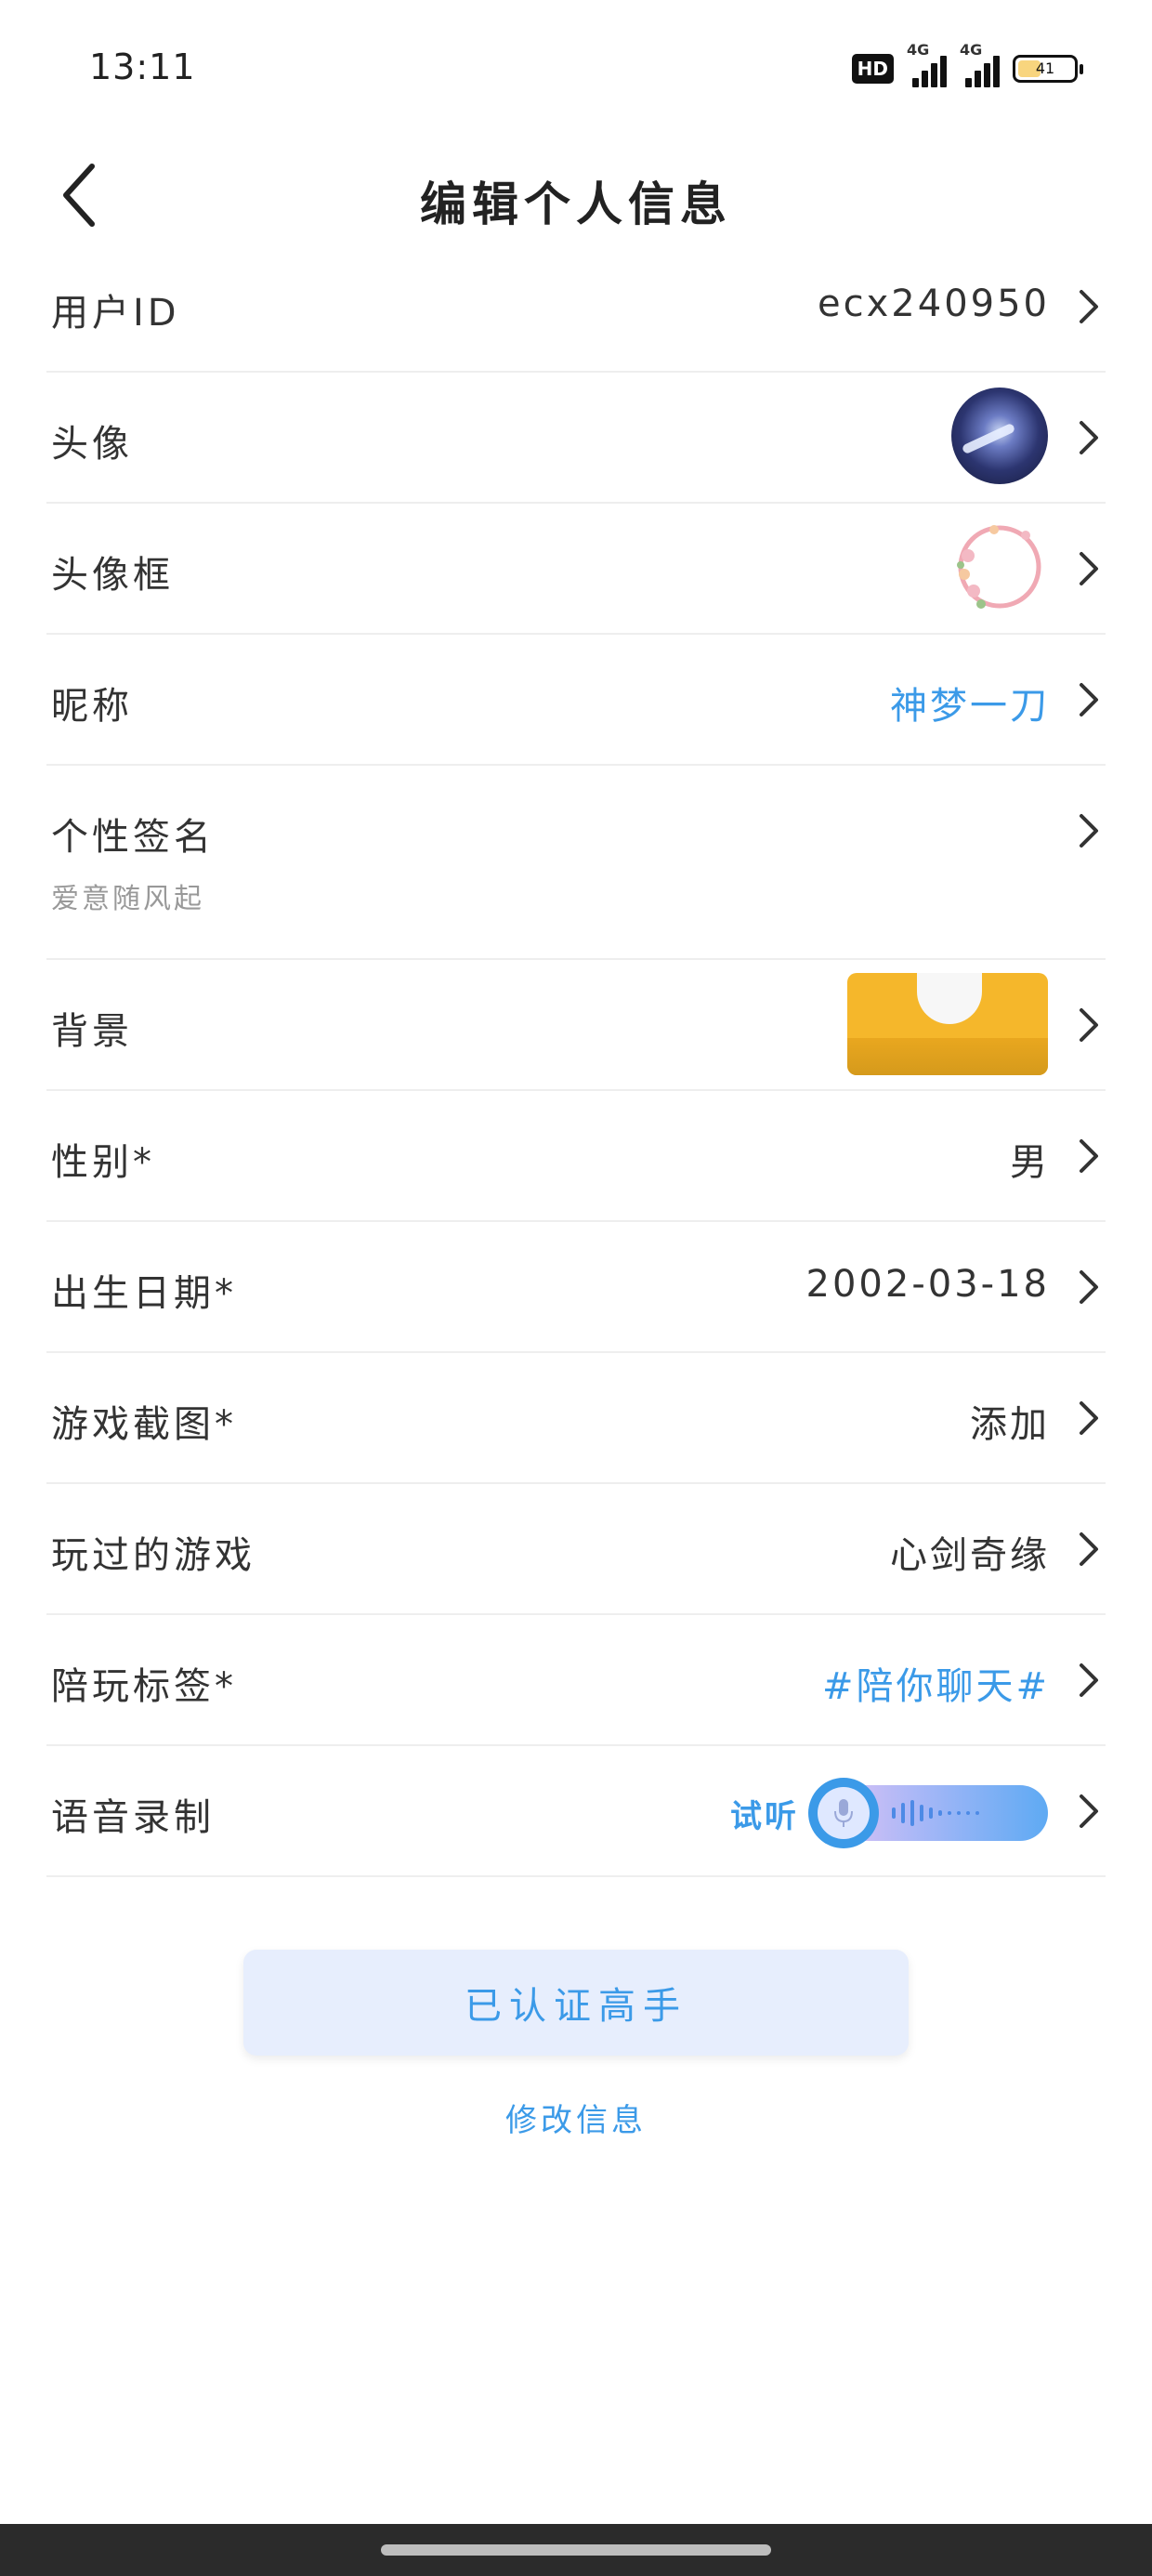 Image resolution: width=1152 pixels, height=2576 pixels. What do you see at coordinates (103, 1162) in the screenshot?
I see `row-label: 性别*` at bounding box center [103, 1162].